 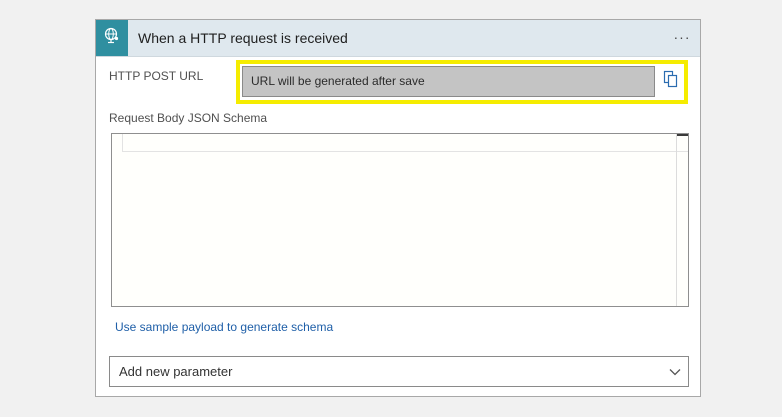 I want to click on copy-url-button, so click(x=671, y=81).